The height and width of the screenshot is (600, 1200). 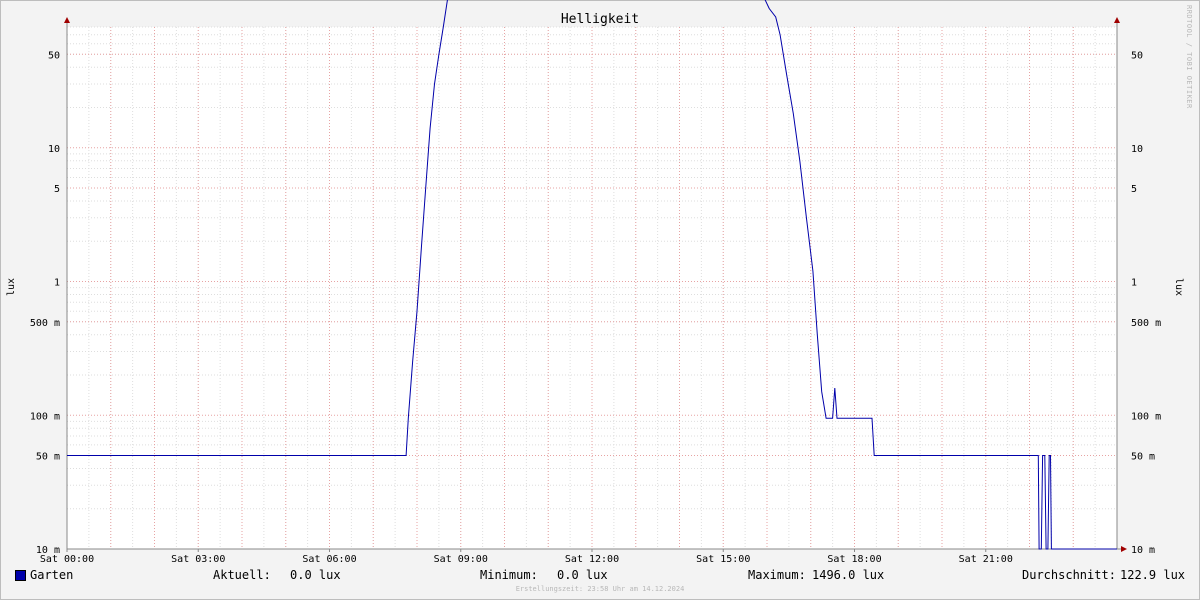 What do you see at coordinates (45, 323) in the screenshot?
I see `y-tick-label-left: 500 m` at bounding box center [45, 323].